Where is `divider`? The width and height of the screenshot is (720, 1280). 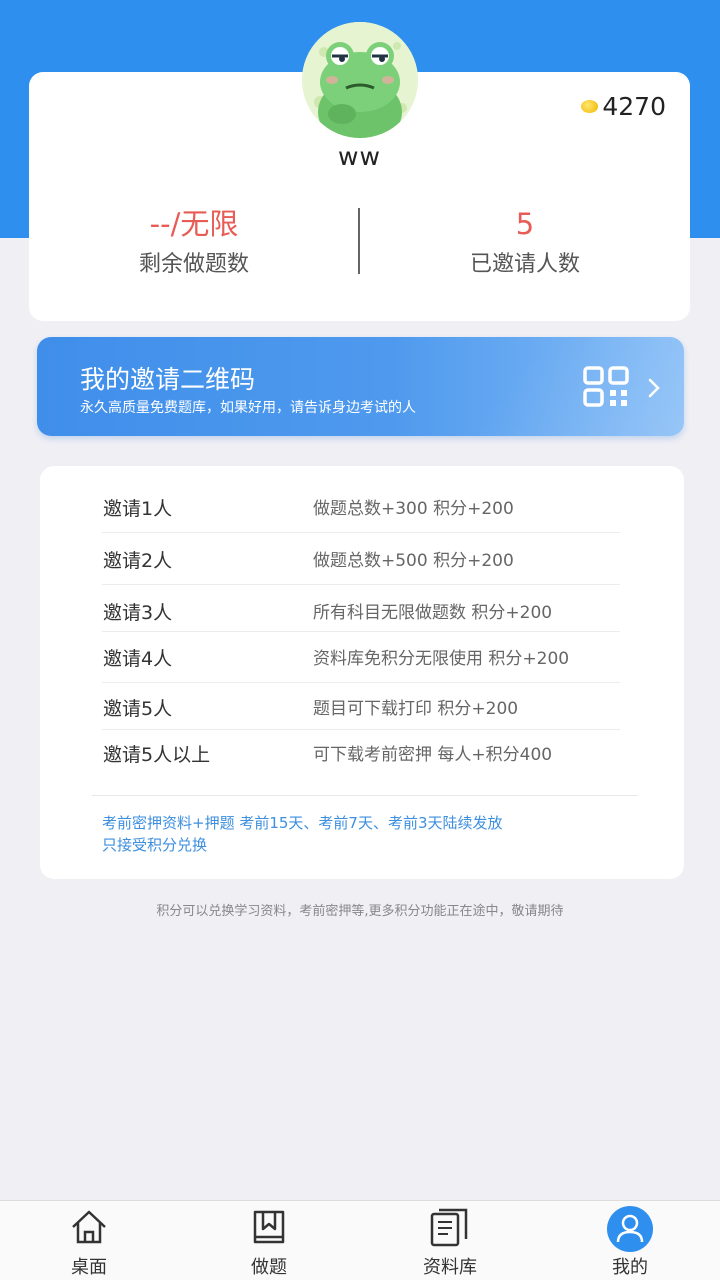
divider is located at coordinates (365, 795).